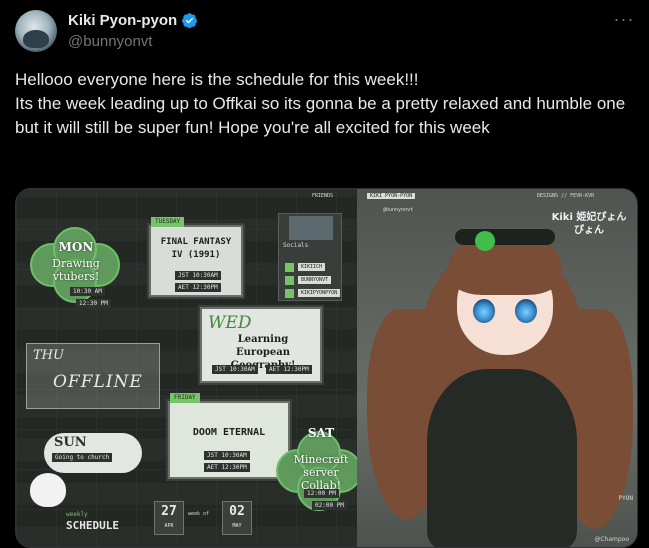  Describe the element at coordinates (93, 303) in the screenshot. I see `monday-time-b: 12:30 PM` at that location.